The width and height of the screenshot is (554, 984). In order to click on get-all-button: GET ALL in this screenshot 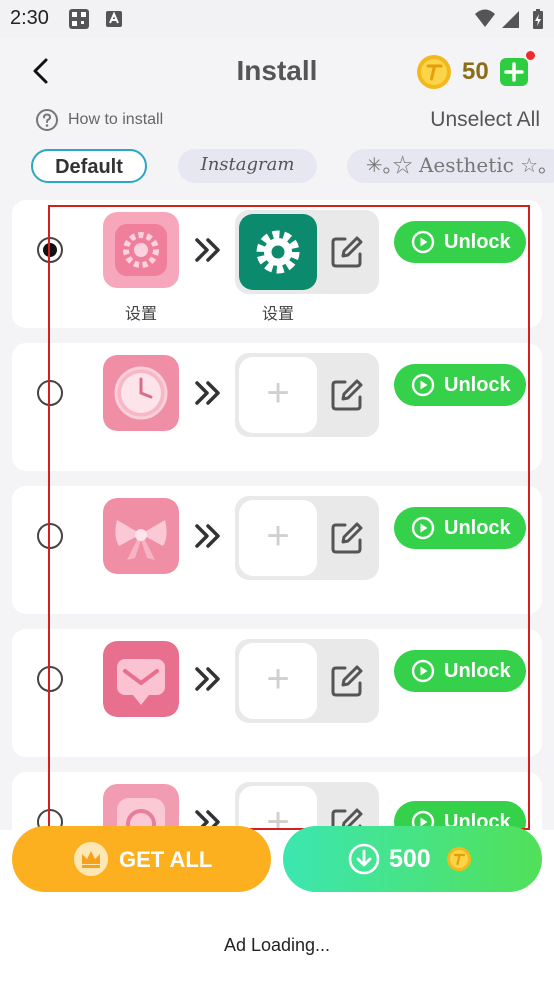, I will do `click(141, 859)`.